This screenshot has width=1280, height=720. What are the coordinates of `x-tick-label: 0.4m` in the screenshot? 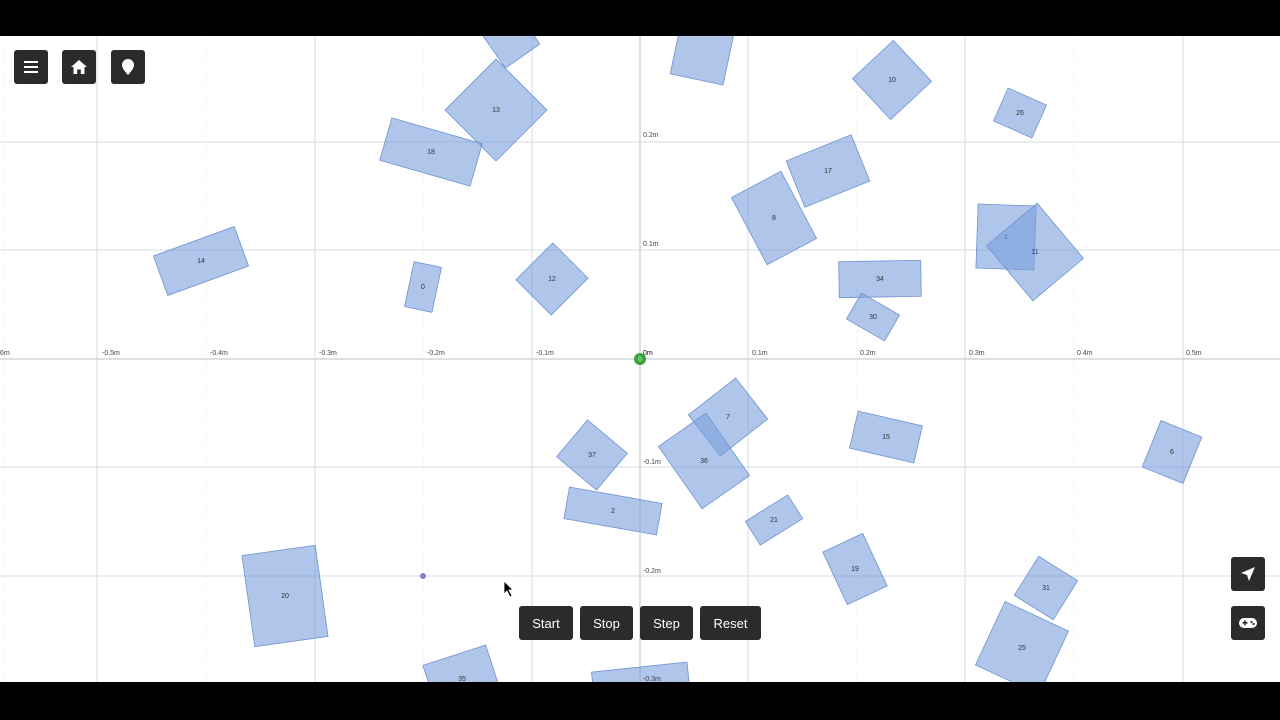 It's located at (1085, 353).